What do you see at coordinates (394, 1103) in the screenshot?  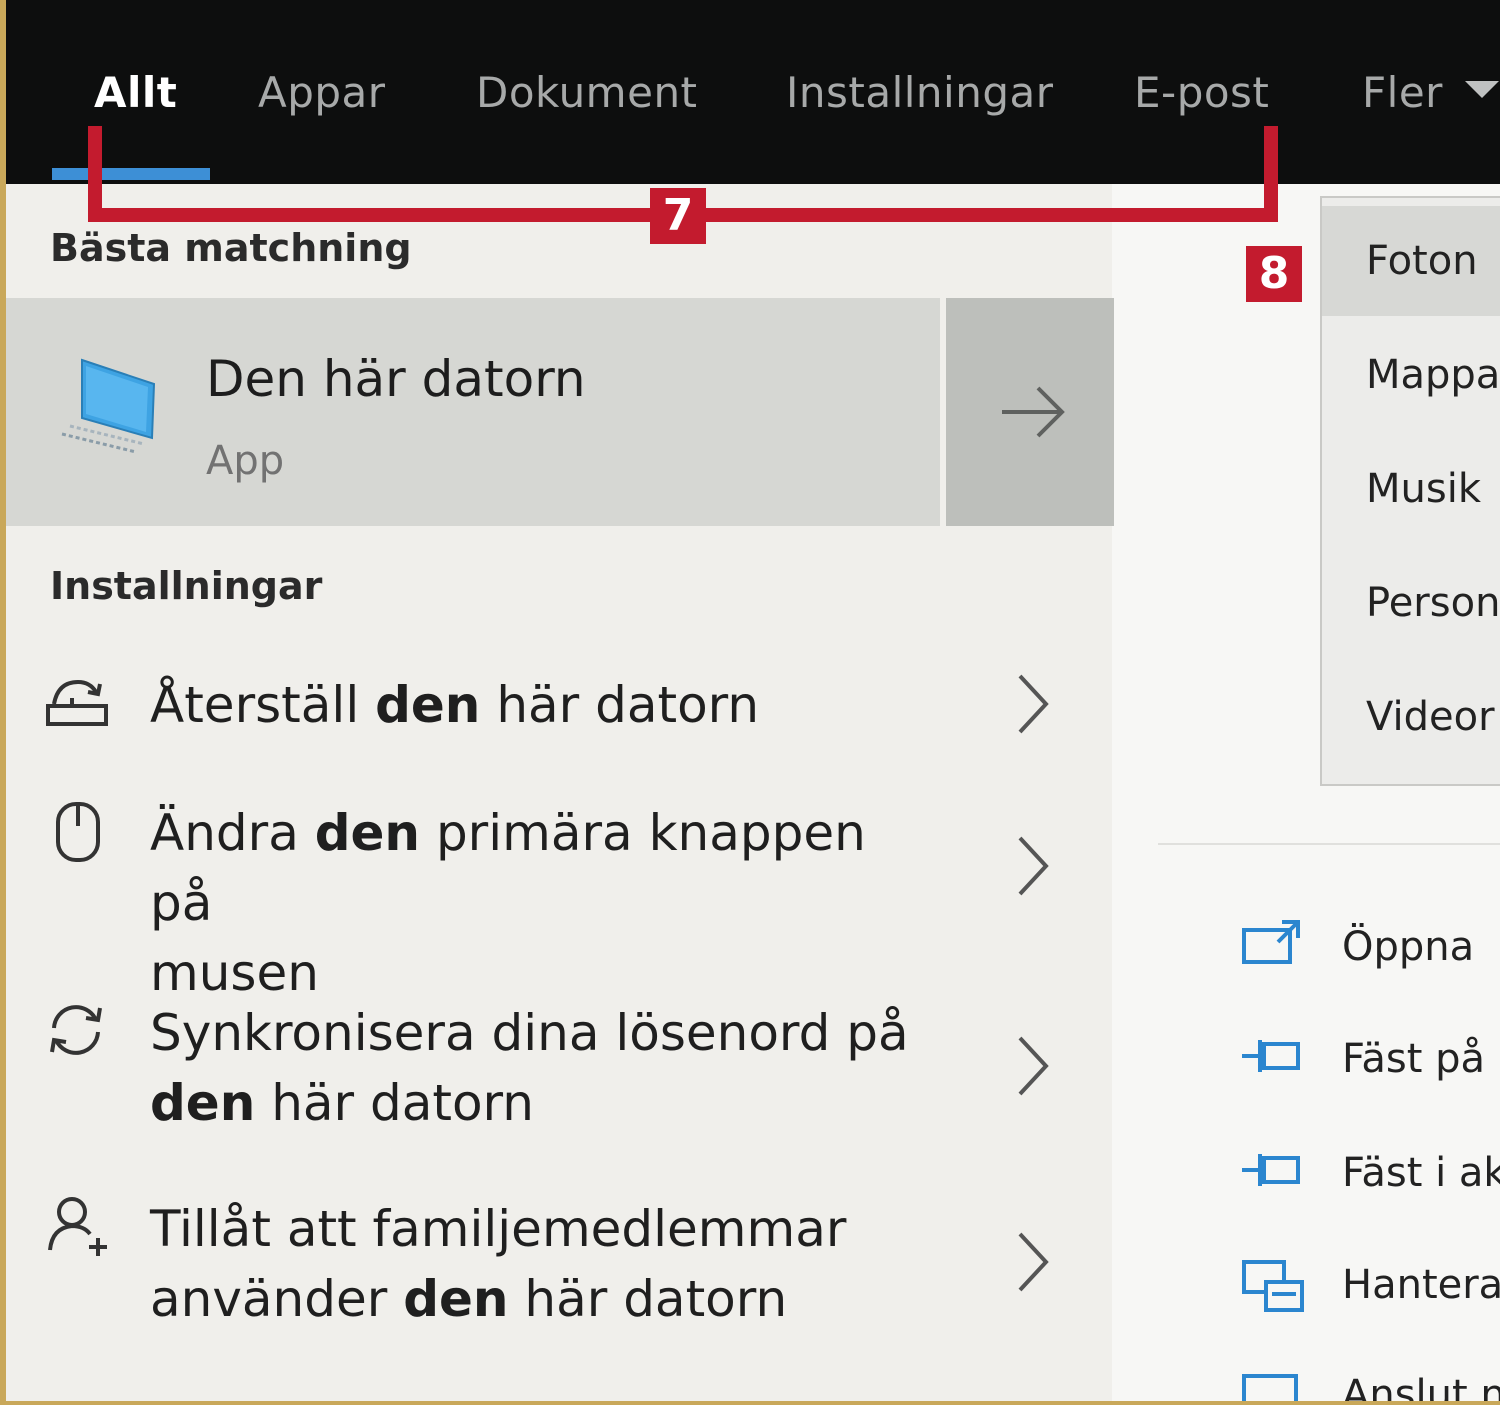 I see `setting-3-line2-post: här datorn` at bounding box center [394, 1103].